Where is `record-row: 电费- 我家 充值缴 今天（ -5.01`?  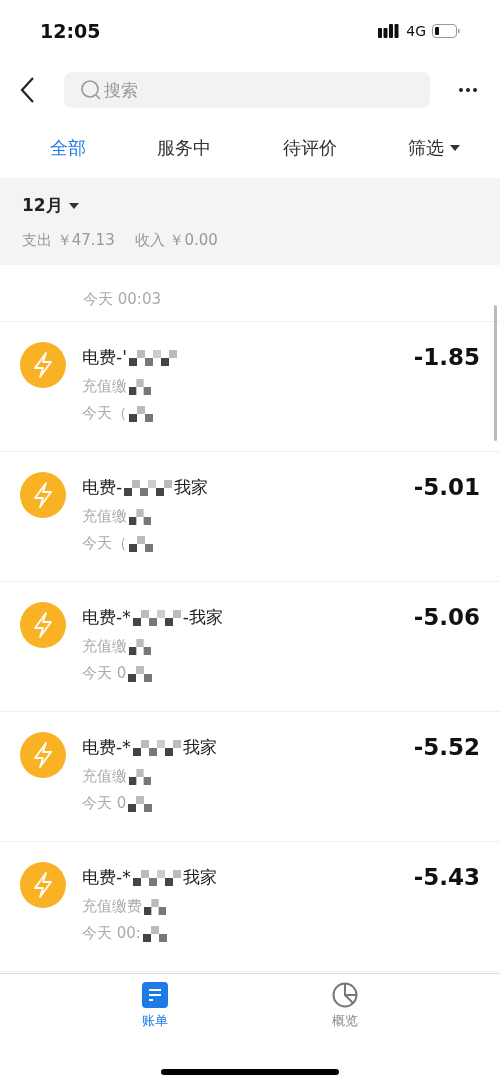
record-row: 电费- 我家 充值缴 今天（ -5.01 is located at coordinates (250, 517).